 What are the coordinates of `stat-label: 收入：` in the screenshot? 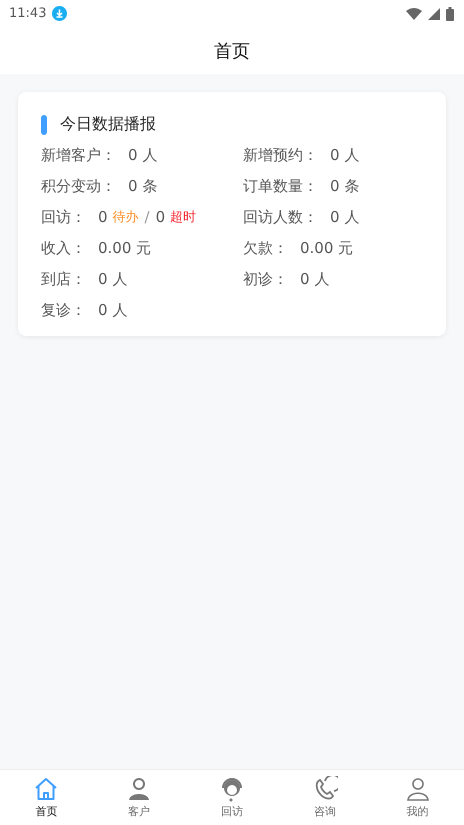 It's located at (63, 248).